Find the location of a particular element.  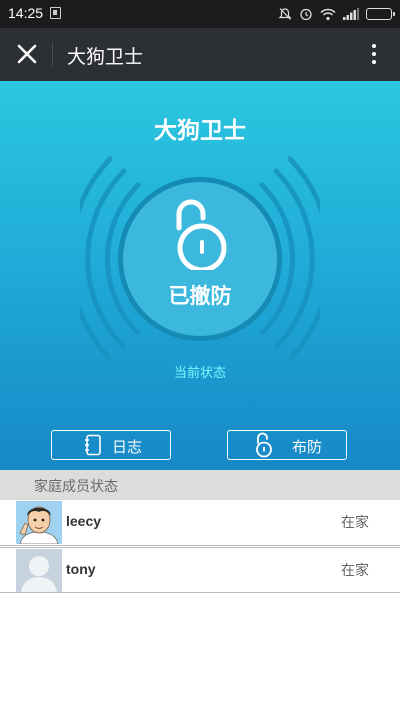

signal-icon is located at coordinates (351, 14).